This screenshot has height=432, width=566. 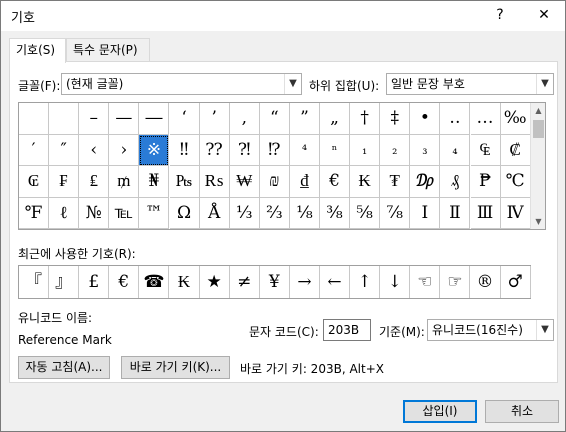 I want to click on symbol-cell: ⁈, so click(x=244, y=150).